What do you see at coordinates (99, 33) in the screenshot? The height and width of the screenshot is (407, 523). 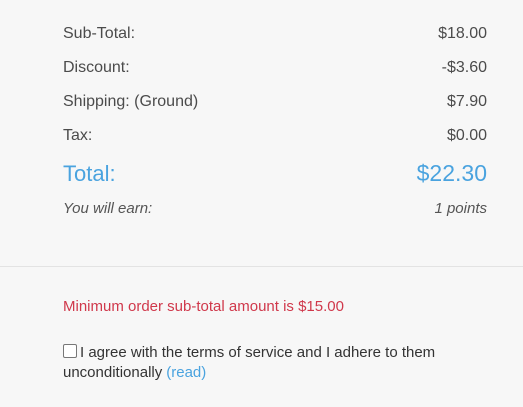 I see `subtotal-label: Sub-Total:` at bounding box center [99, 33].